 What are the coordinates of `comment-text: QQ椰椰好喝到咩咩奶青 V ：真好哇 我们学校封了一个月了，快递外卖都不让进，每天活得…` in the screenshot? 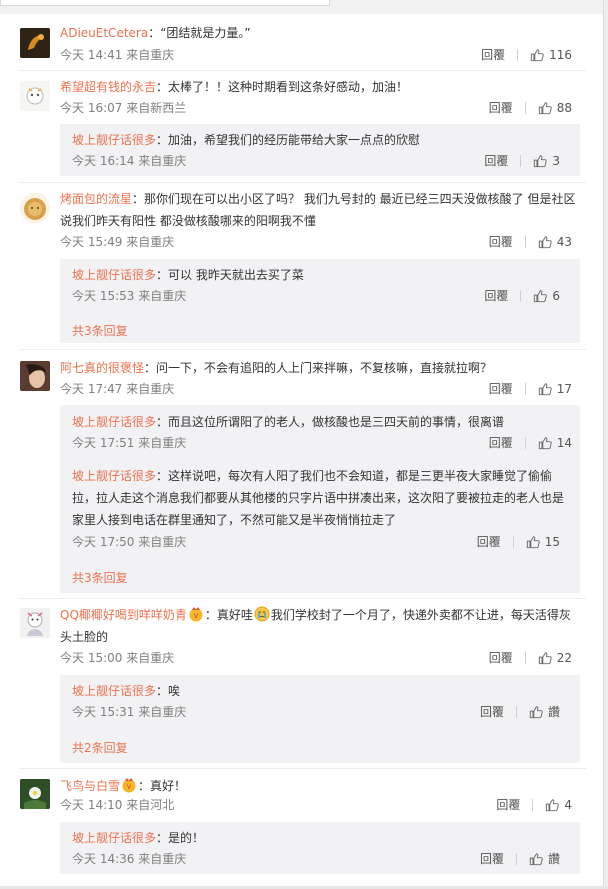 It's located at (320, 626).